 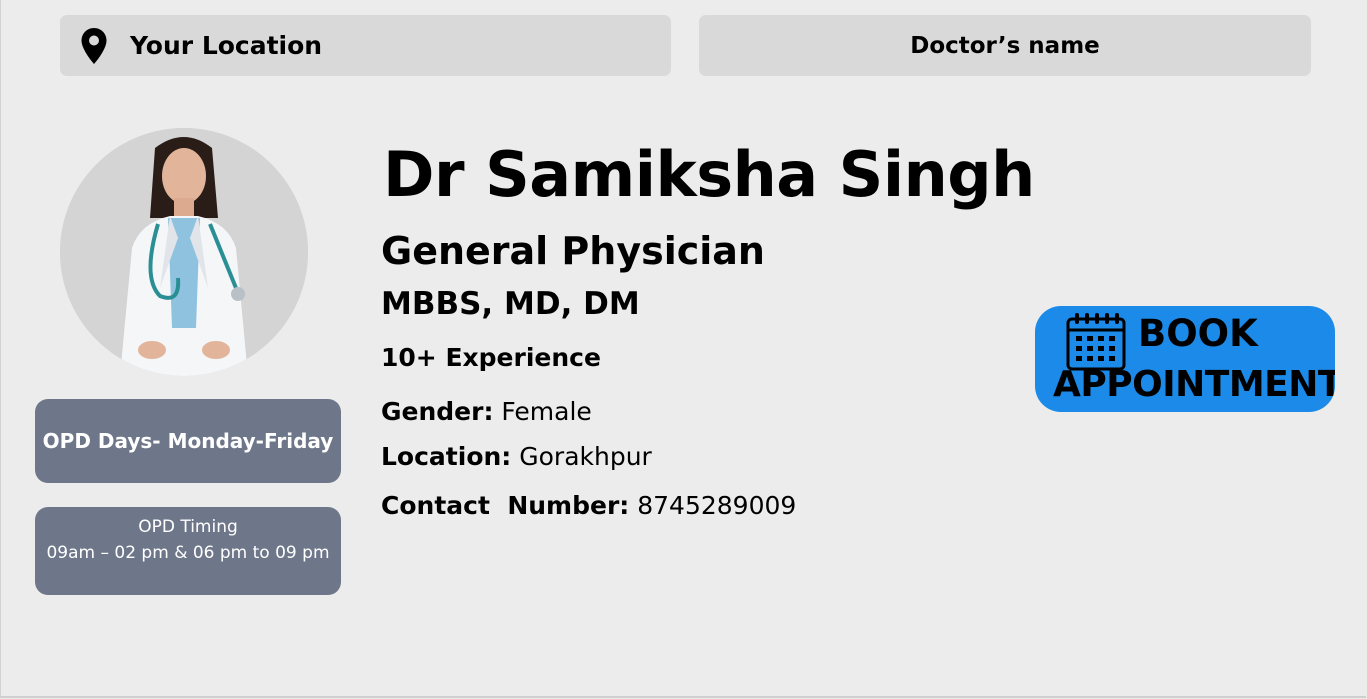 I want to click on contact-row: Contact Number: 8745289009, so click(x=588, y=505).